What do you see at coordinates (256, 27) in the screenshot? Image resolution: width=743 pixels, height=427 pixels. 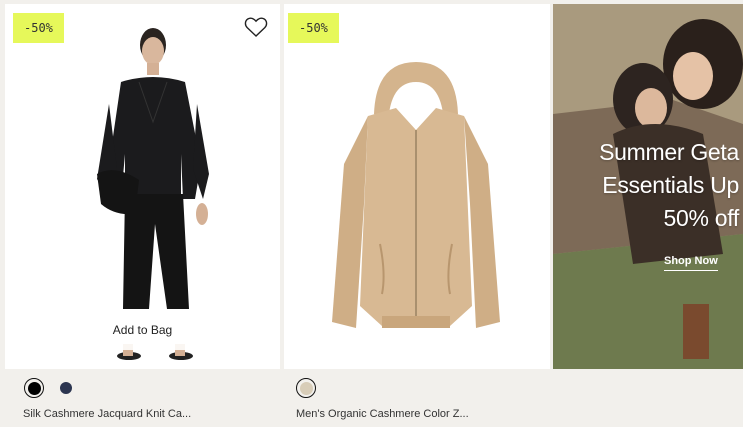 I see `wishlist-heart-icon` at bounding box center [256, 27].